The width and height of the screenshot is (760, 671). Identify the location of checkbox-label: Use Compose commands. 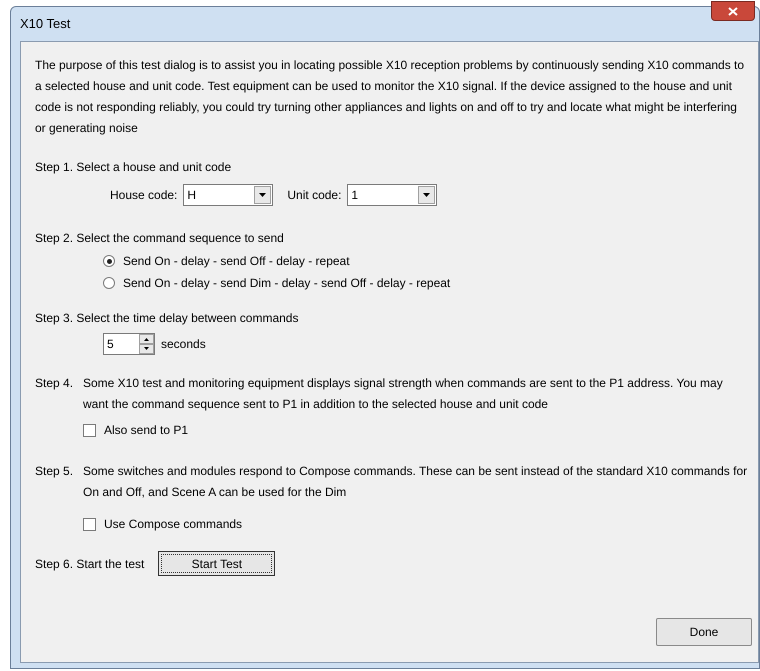
(173, 524).